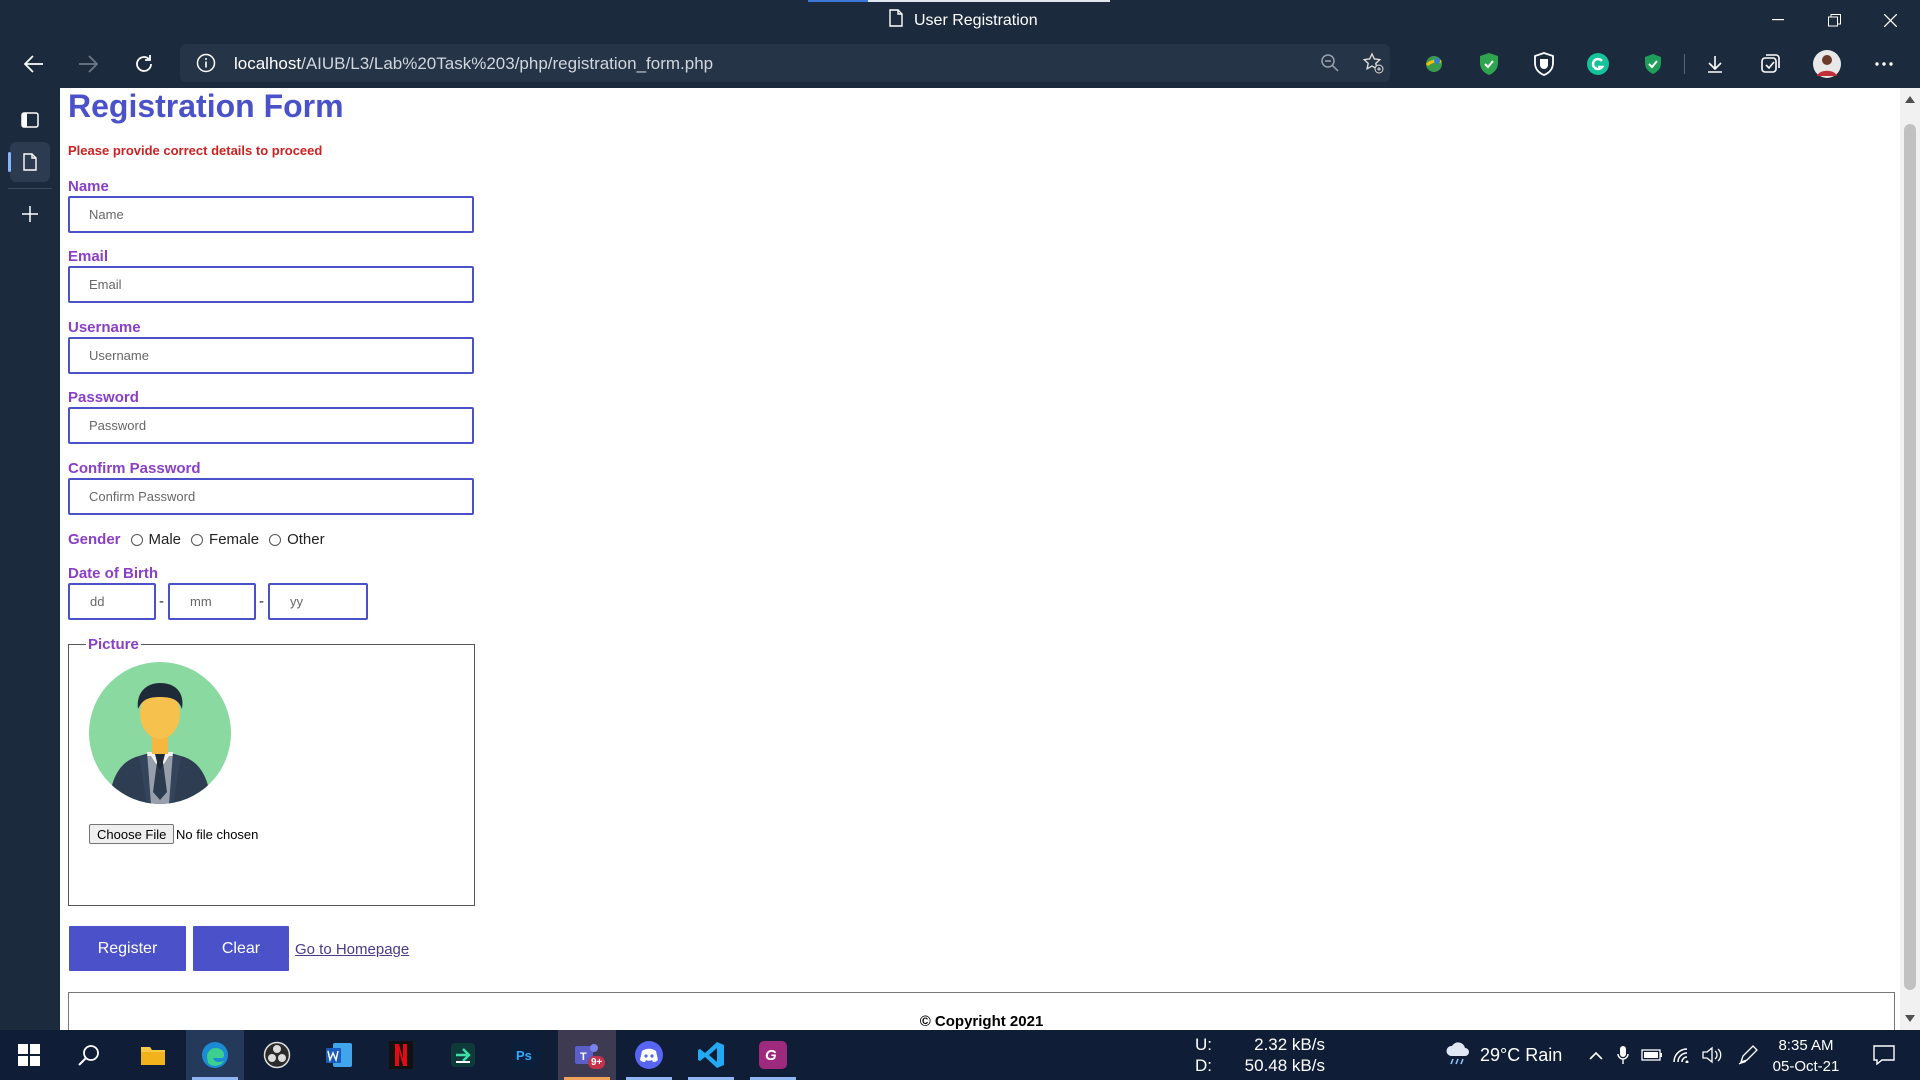  I want to click on app-arrow-icon, so click(463, 1055).